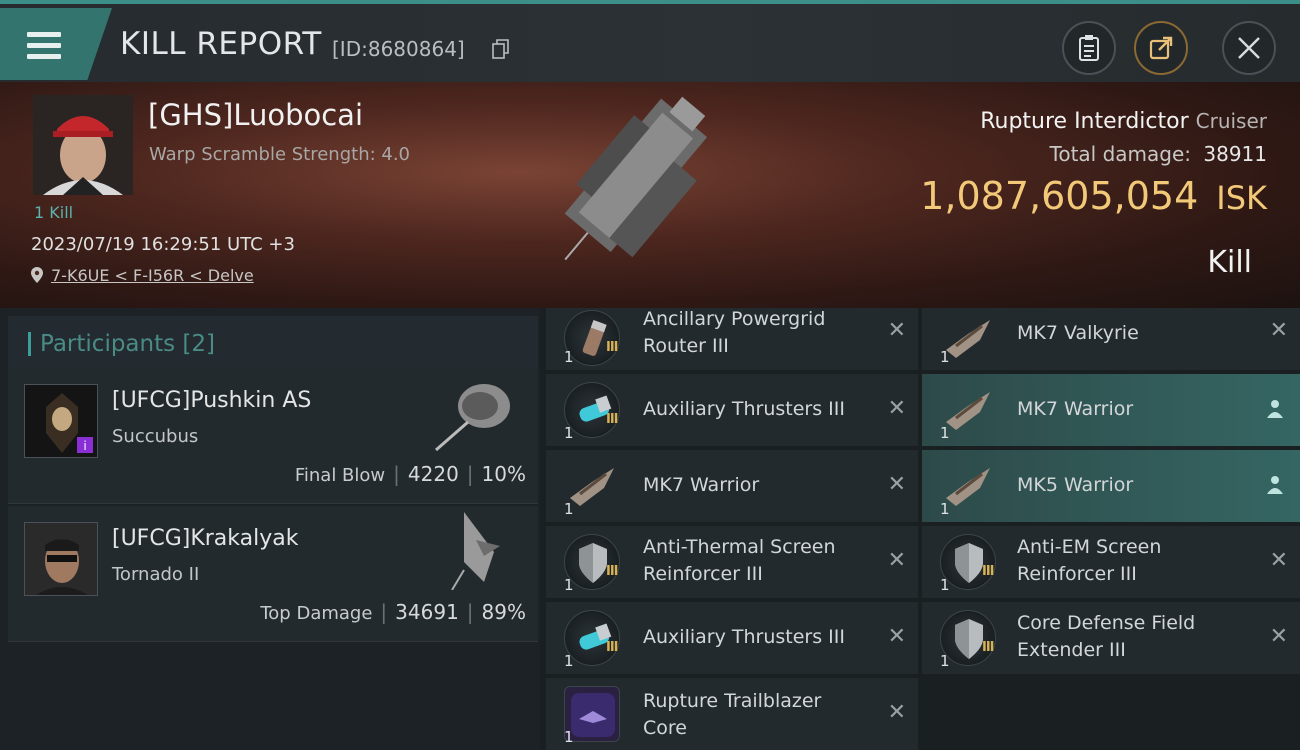 The height and width of the screenshot is (750, 1300). I want to click on total-damage: Total damage: 38911, so click(1158, 154).